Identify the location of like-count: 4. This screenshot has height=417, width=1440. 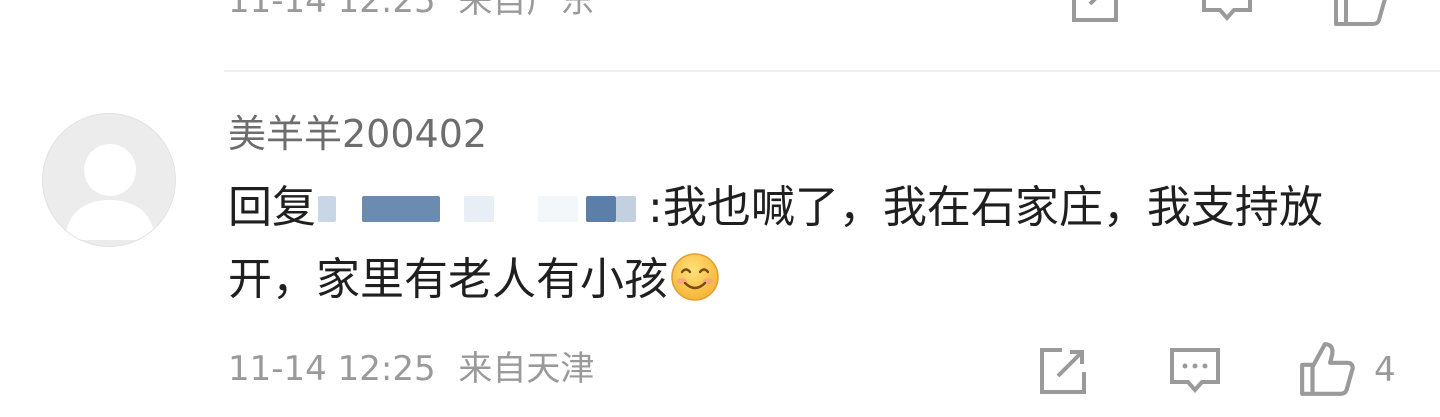
(1385, 370).